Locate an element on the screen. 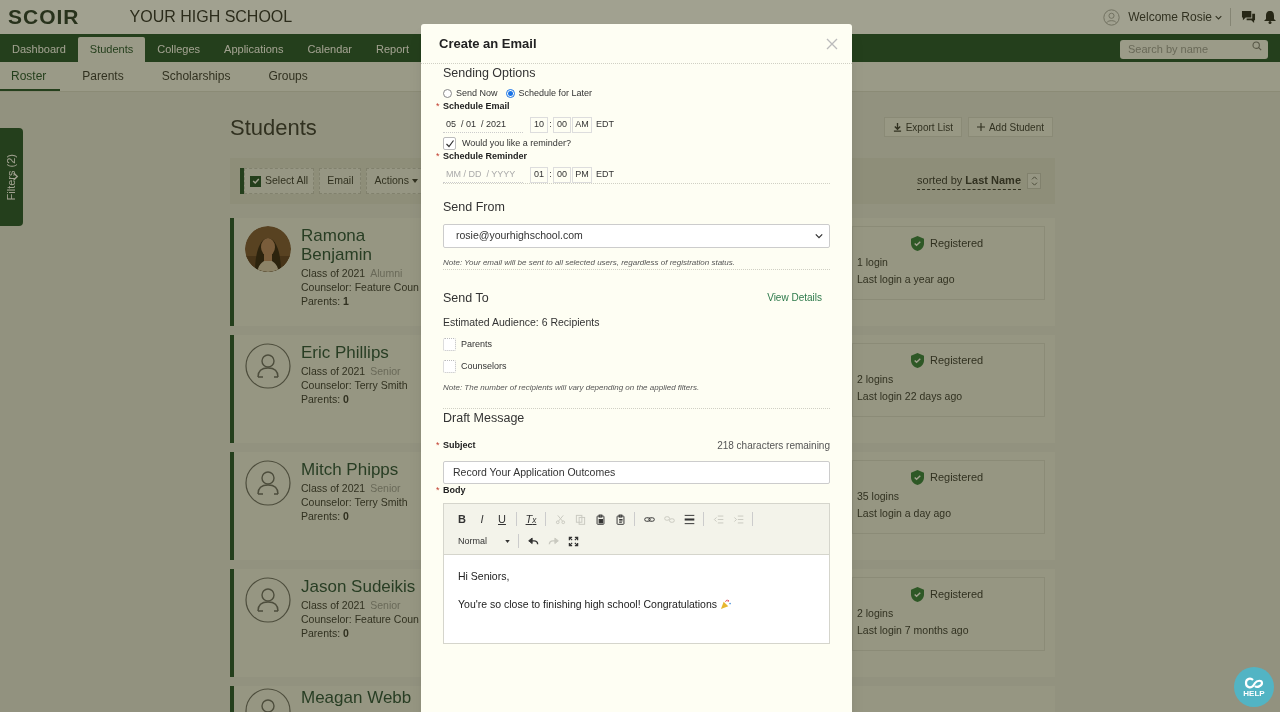 The width and height of the screenshot is (1280, 712). section-heading: Sending Options is located at coordinates (490, 73).